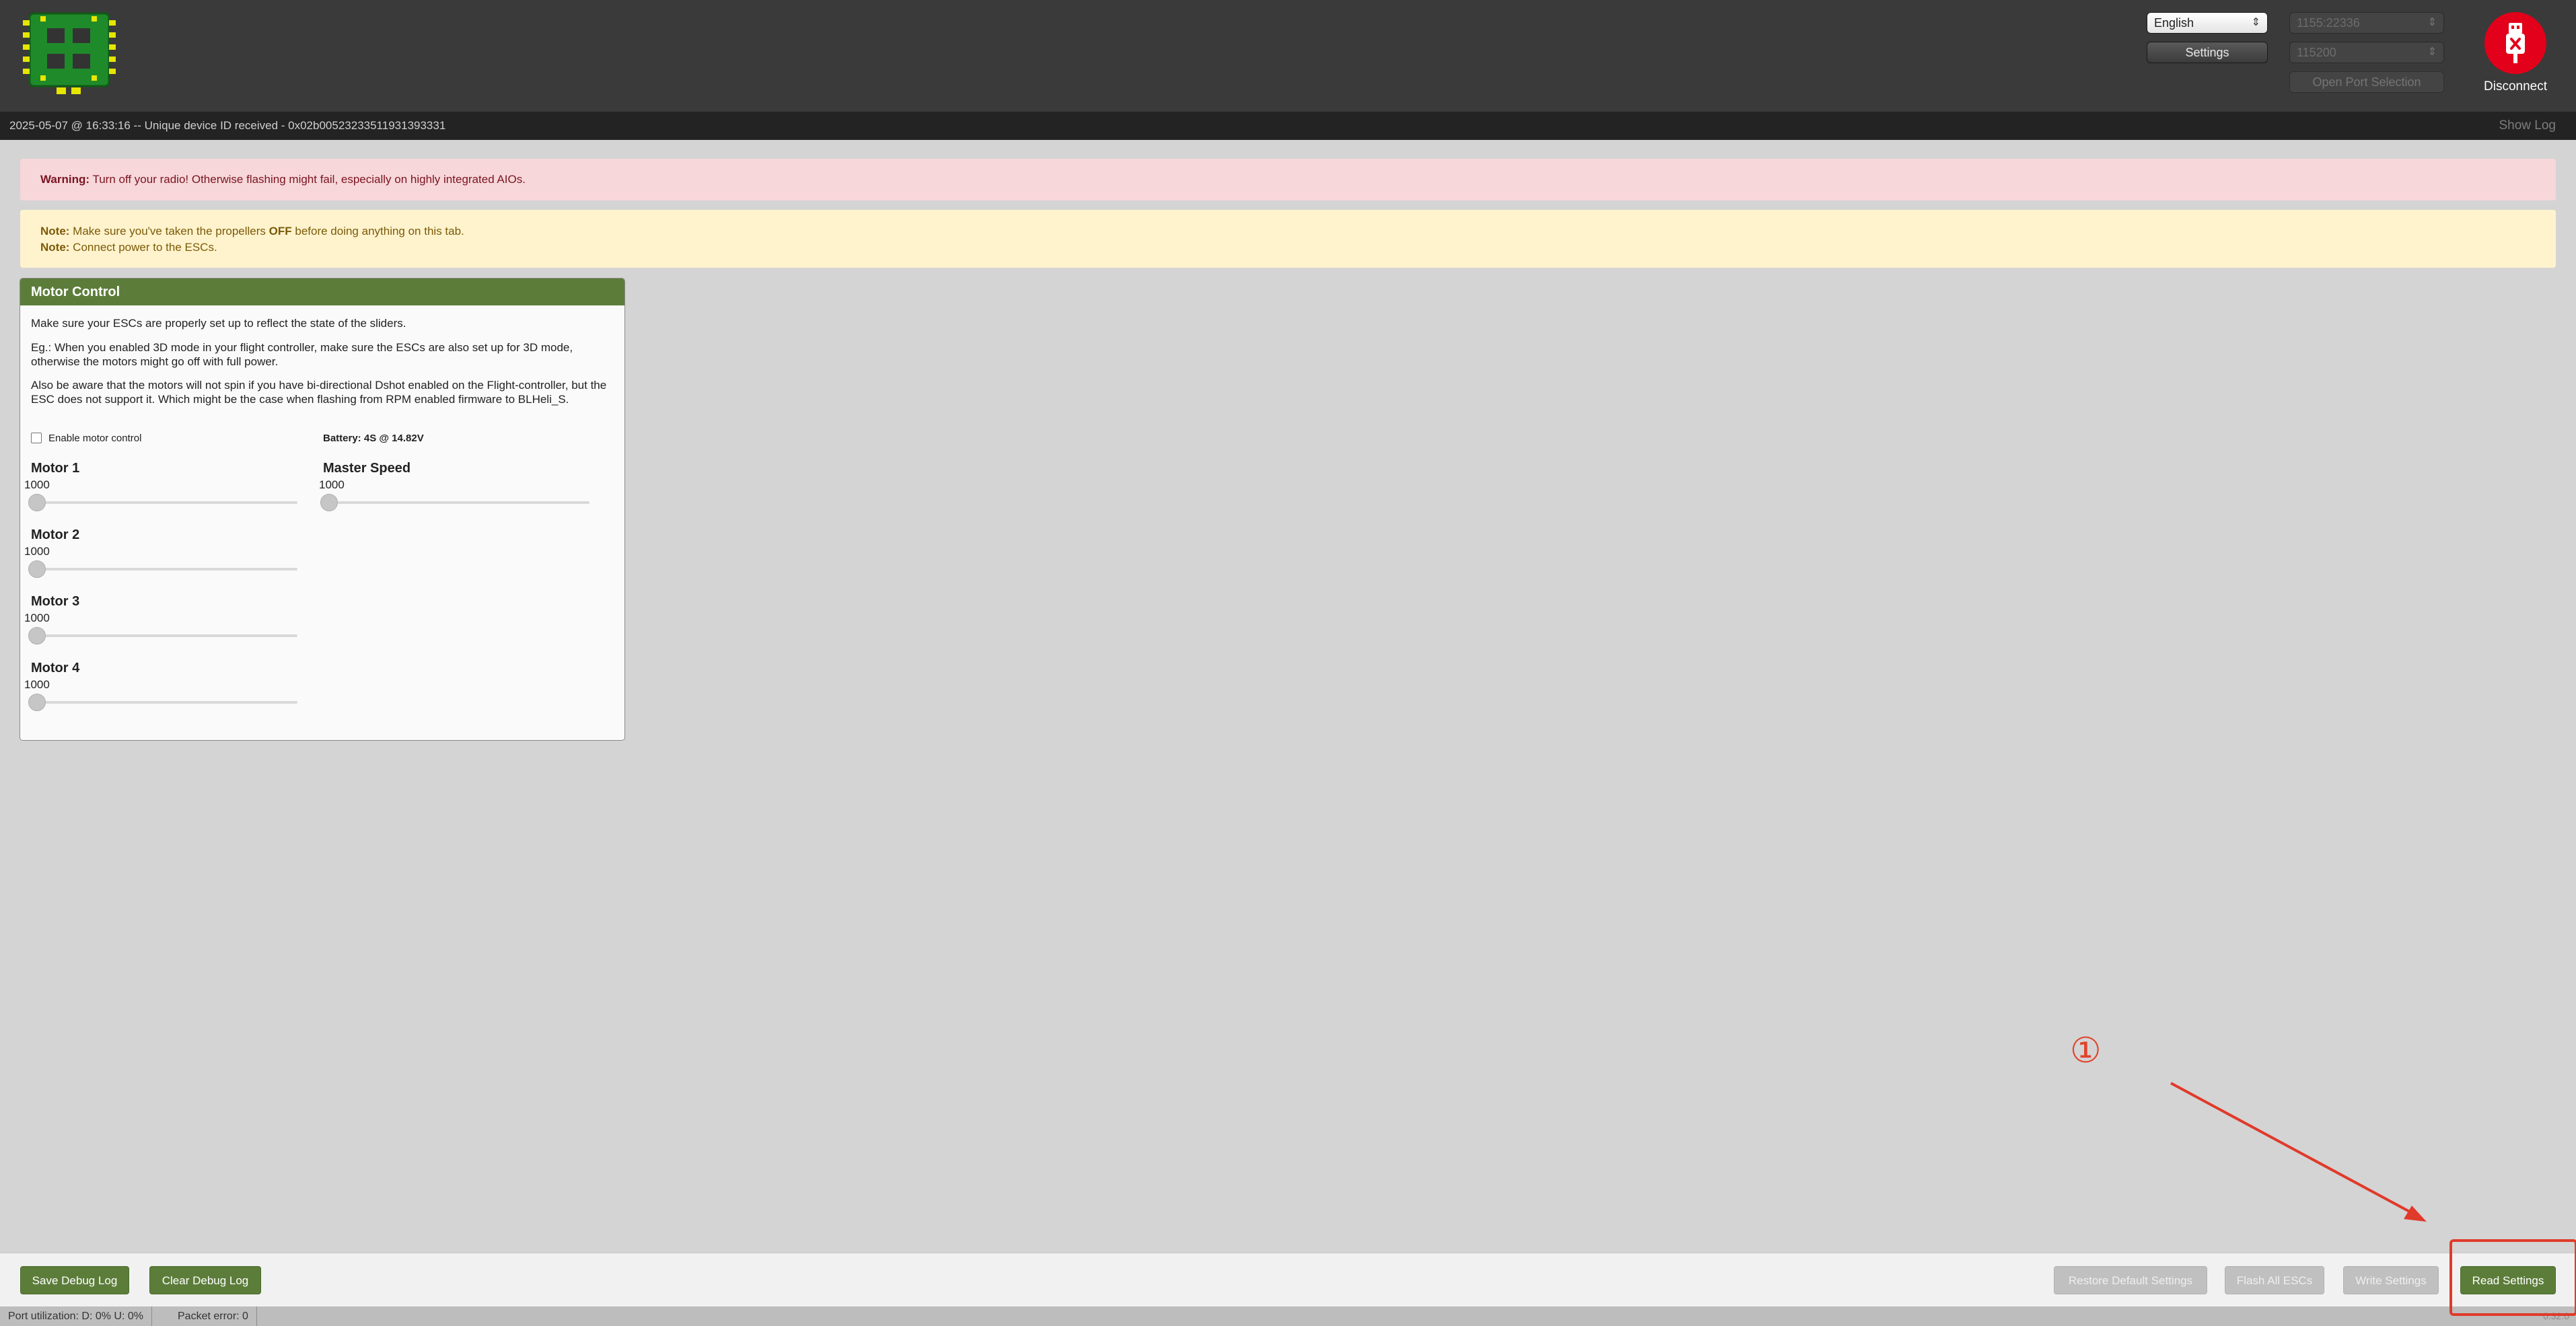  Describe the element at coordinates (69, 53) in the screenshot. I see `esc-board-logo-icon` at that location.